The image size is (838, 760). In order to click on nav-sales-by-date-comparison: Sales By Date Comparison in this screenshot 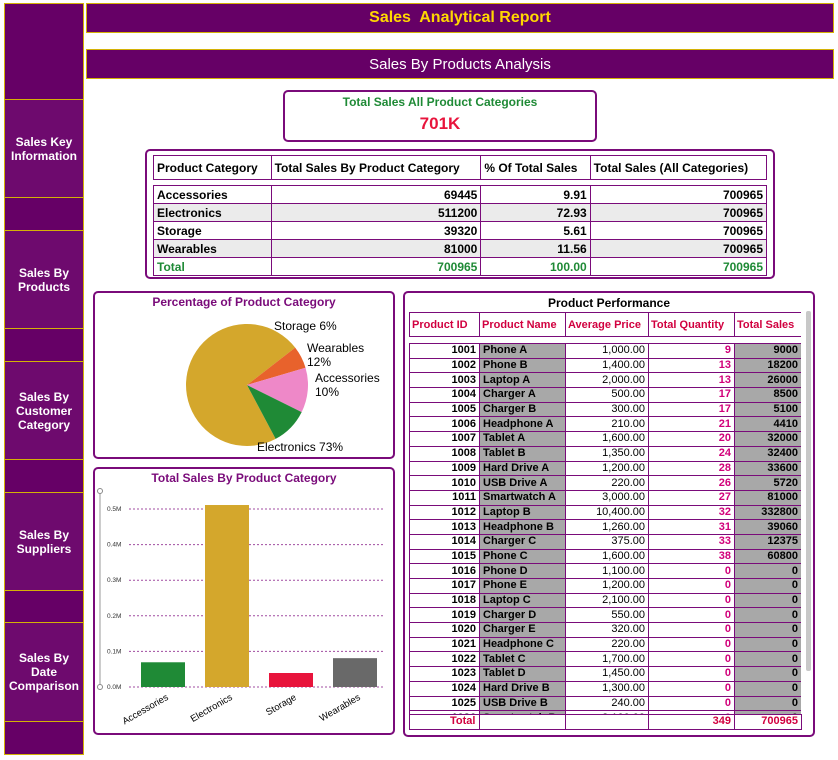, I will do `click(44, 672)`.